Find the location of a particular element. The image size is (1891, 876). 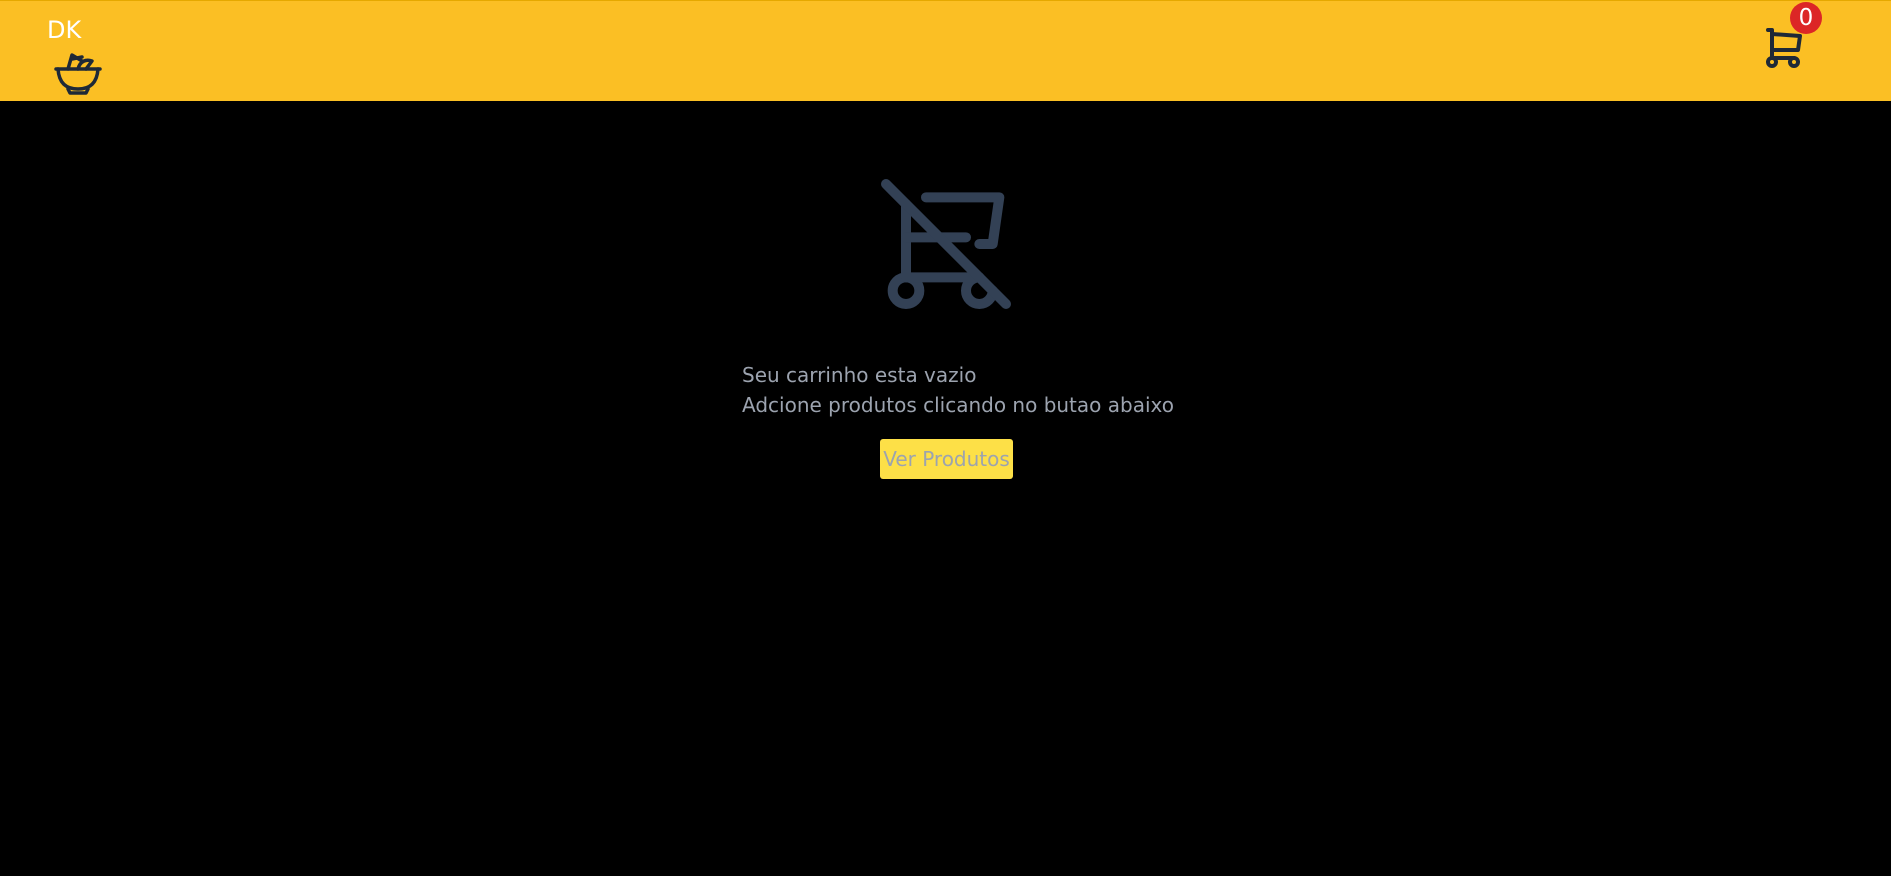

brand-logo-link: DK is located at coordinates (77, 55).